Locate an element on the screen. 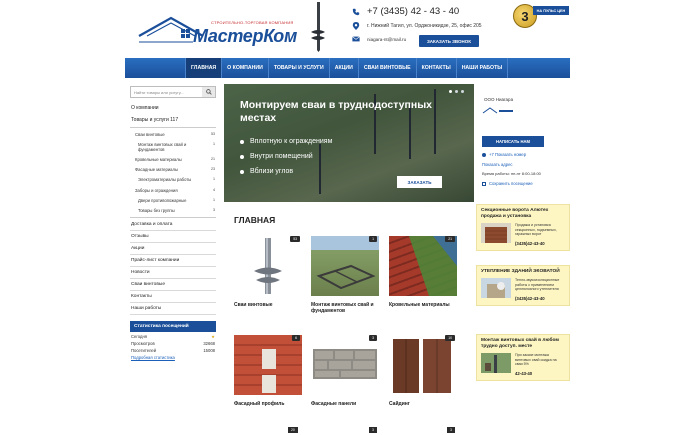  product-card: 6 Фасадный профиль is located at coordinates (268, 371).